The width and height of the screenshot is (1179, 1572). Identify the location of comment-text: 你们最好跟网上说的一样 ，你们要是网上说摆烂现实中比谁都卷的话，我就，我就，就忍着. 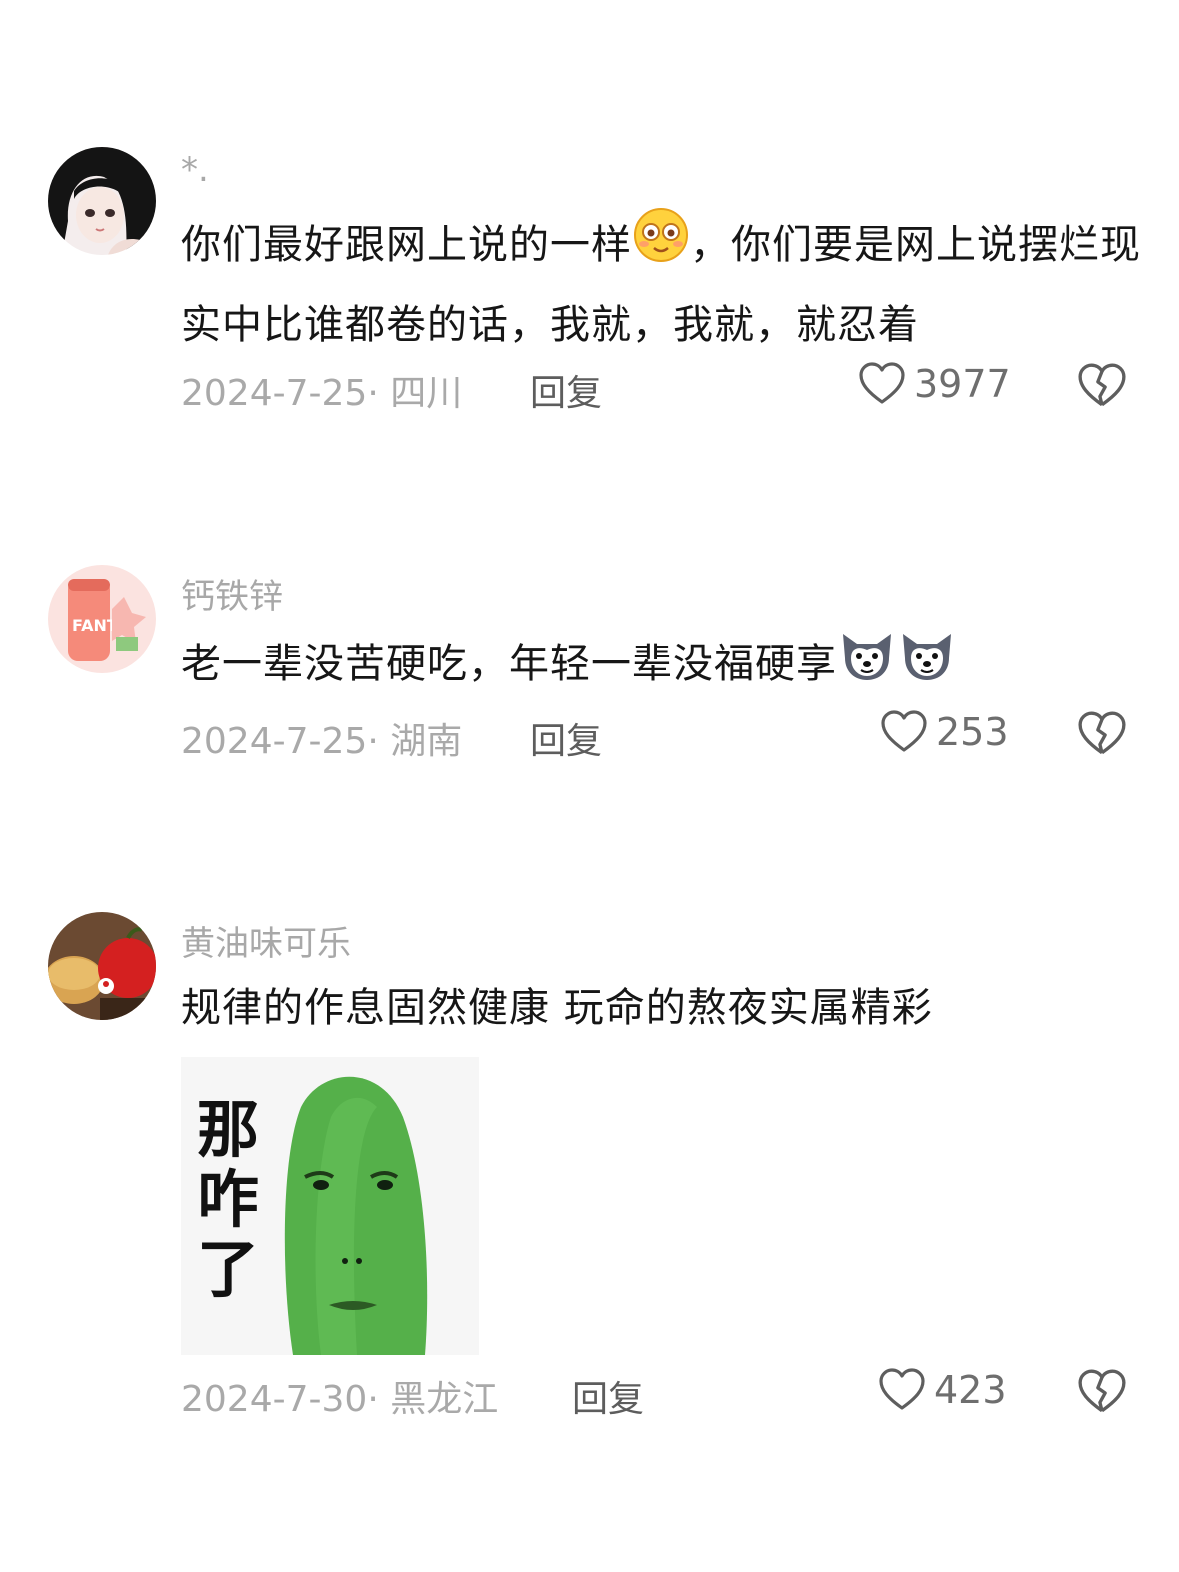
(661, 284).